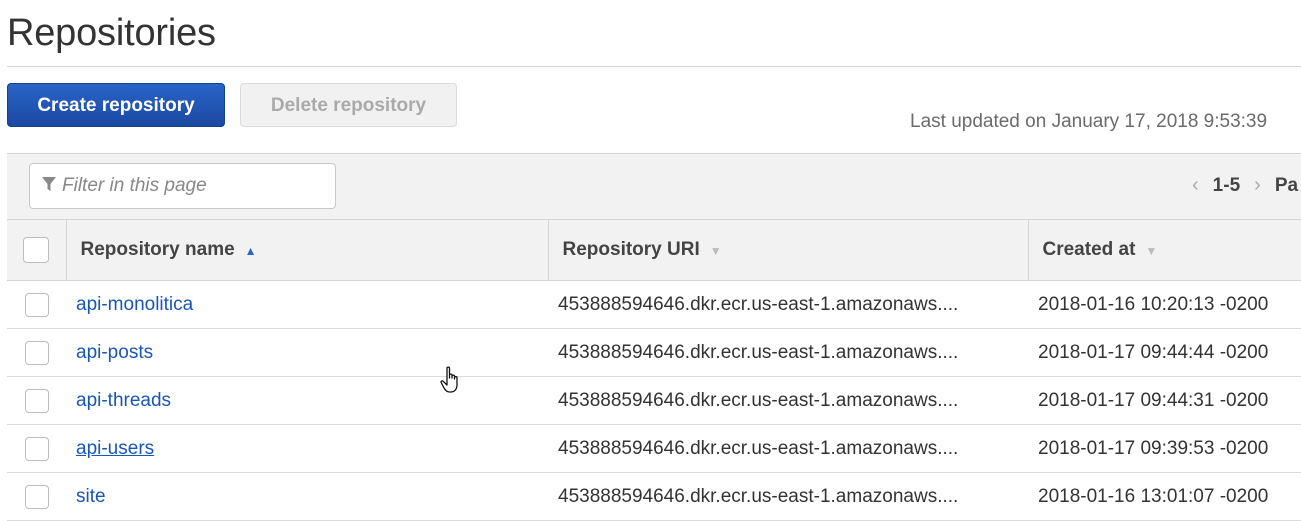  Describe the element at coordinates (192, 186) in the screenshot. I see `filter-input` at that location.